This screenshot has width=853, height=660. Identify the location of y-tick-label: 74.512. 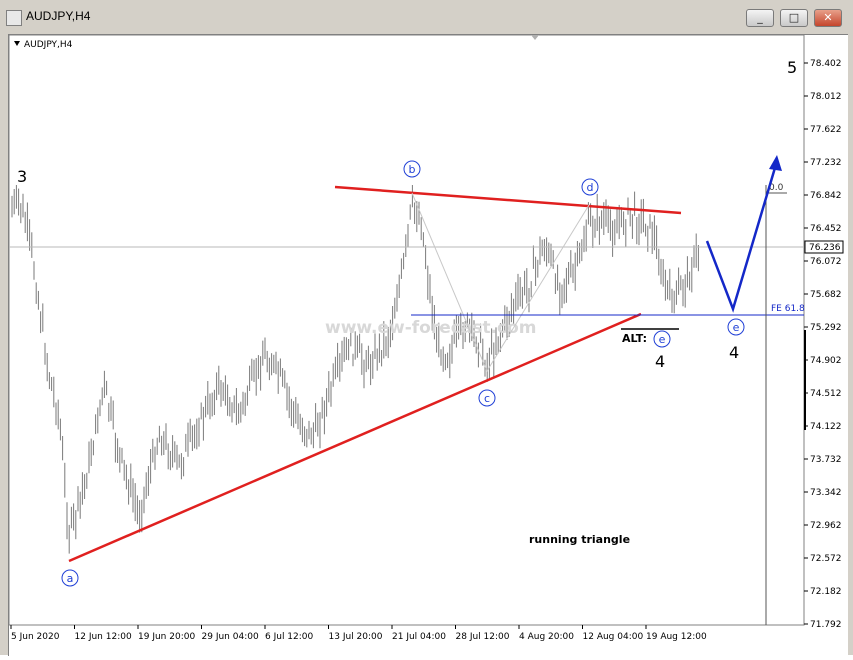
(826, 394).